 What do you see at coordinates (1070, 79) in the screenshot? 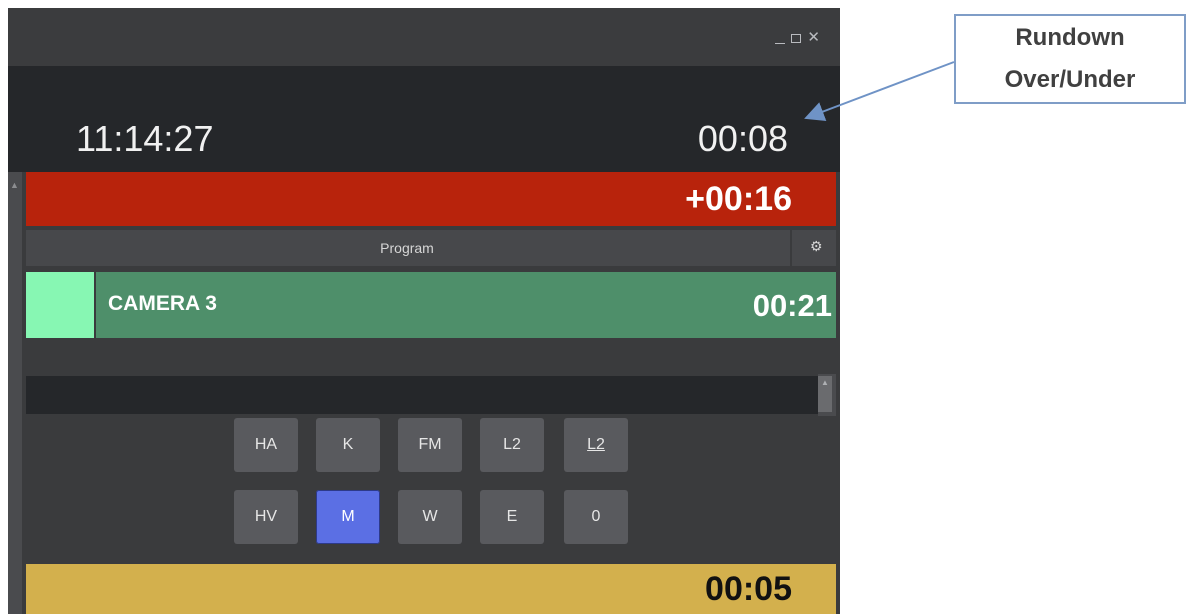
I see `callout-line-2: Over/Under` at bounding box center [1070, 79].